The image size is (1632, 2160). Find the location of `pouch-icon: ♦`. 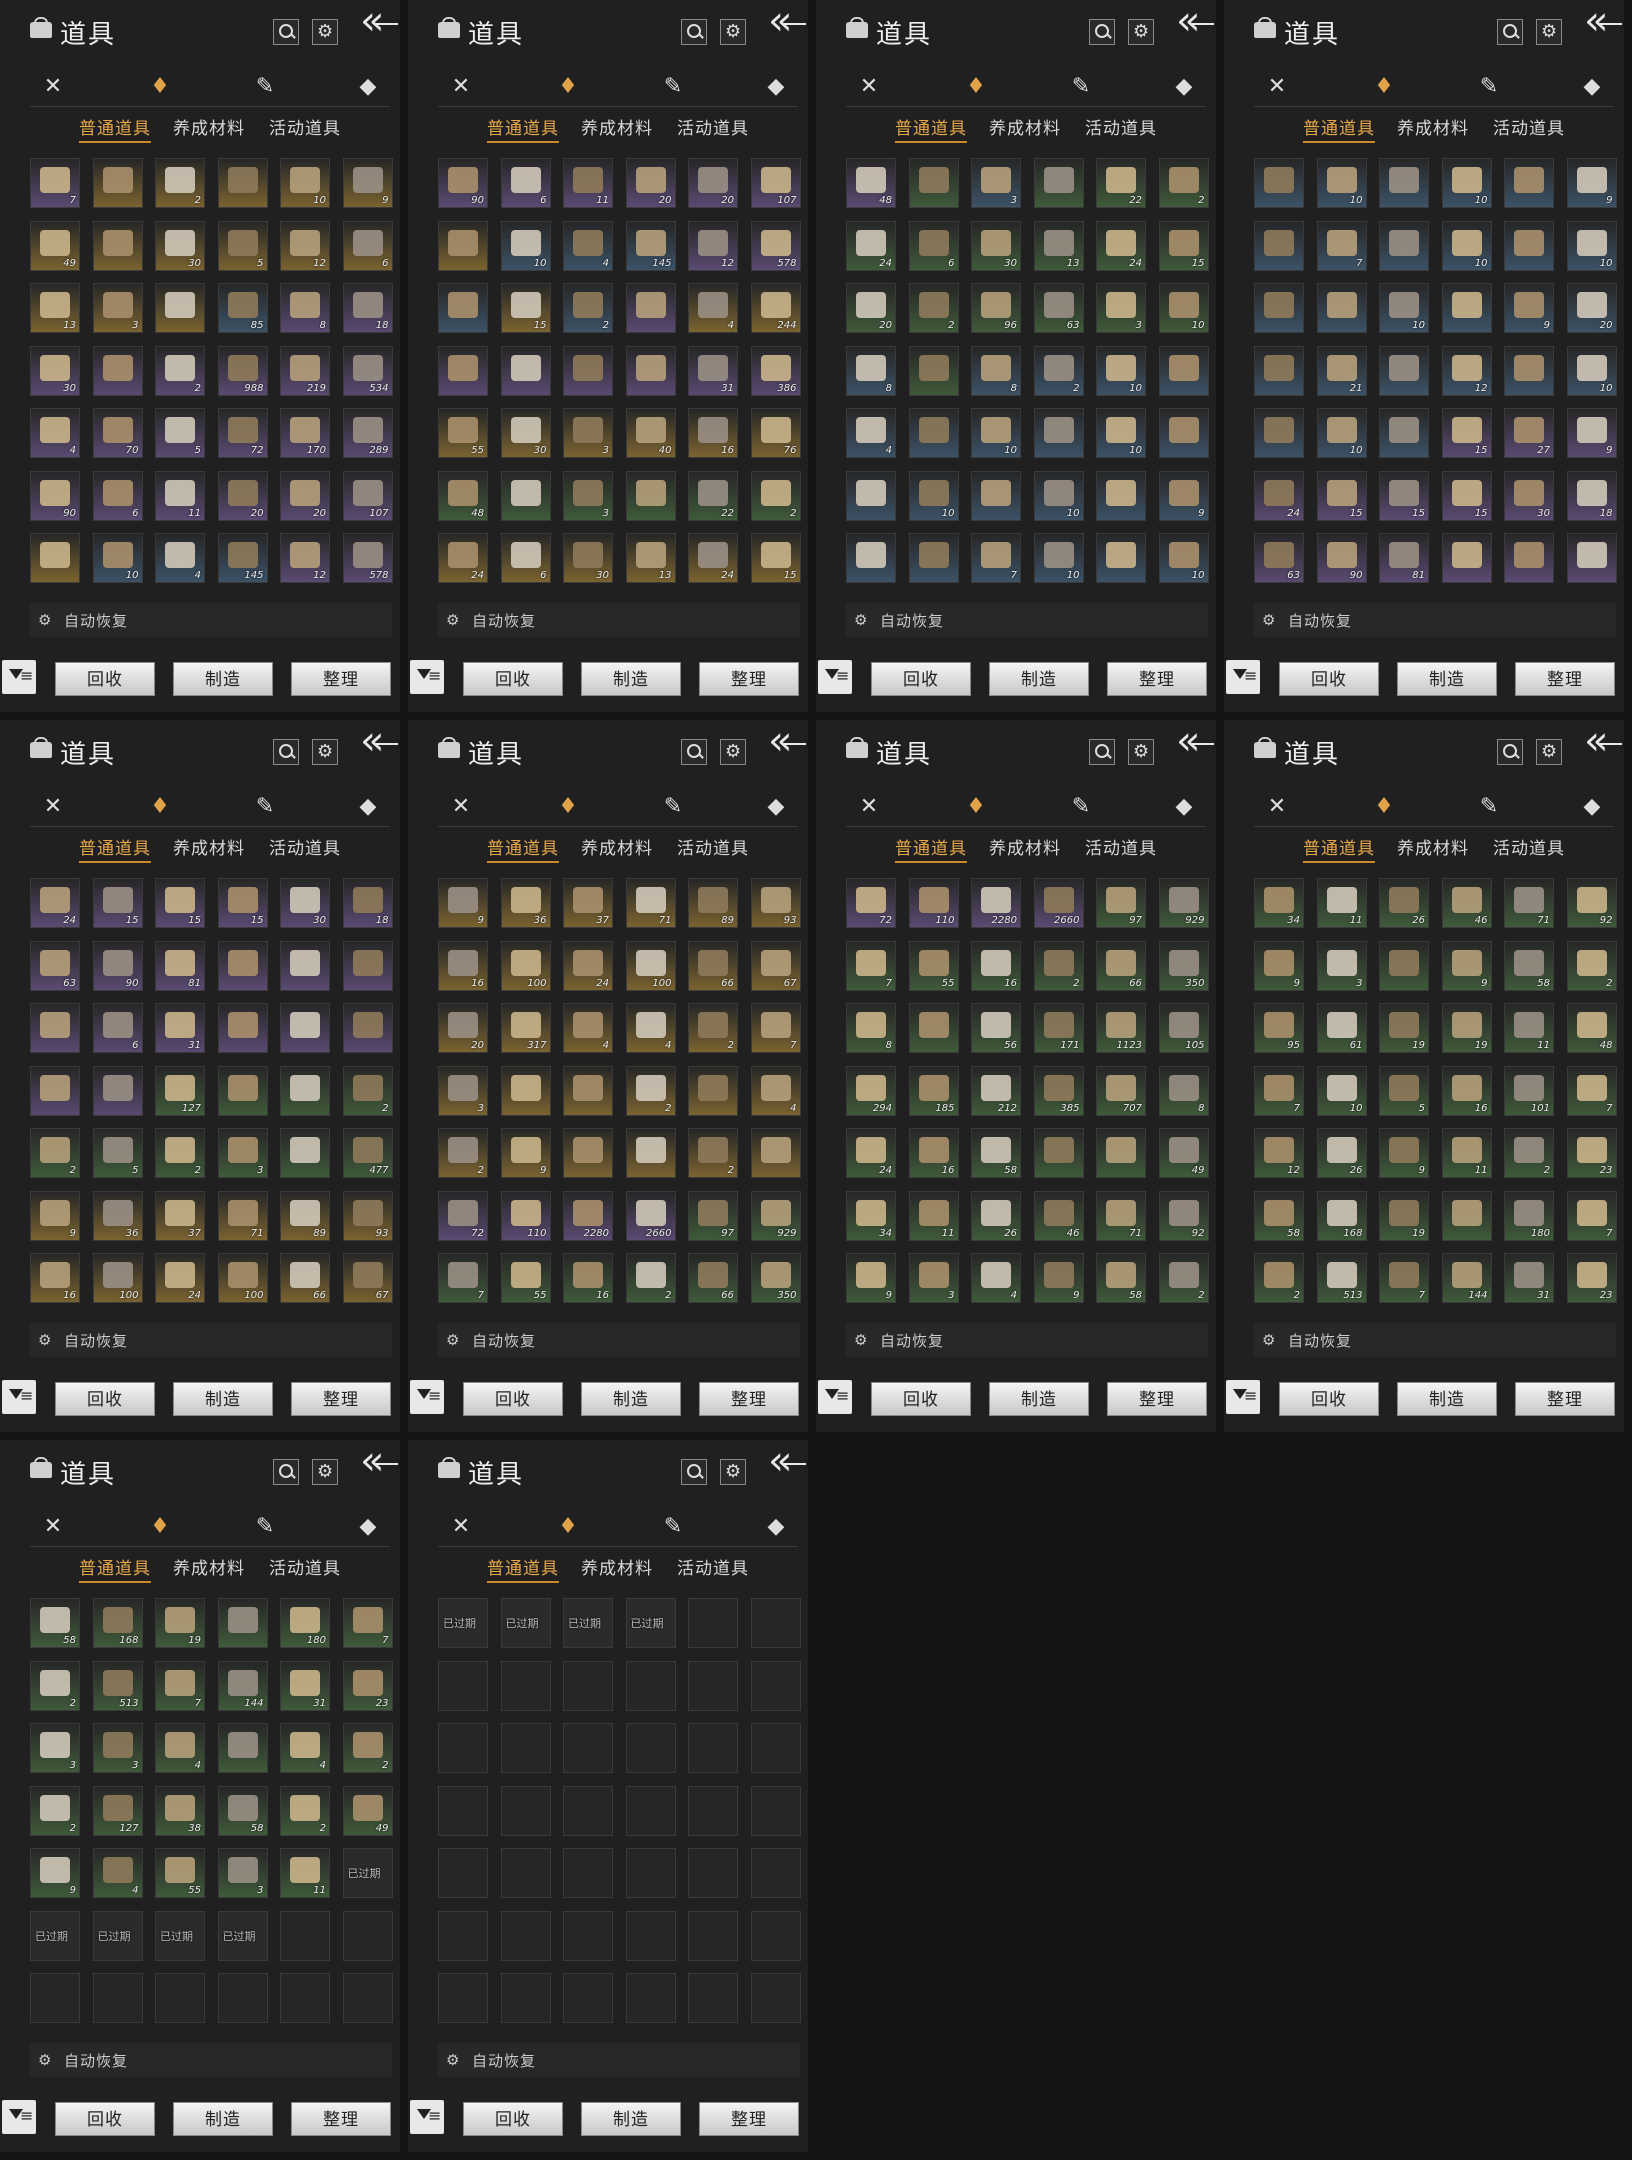

pouch-icon: ♦ is located at coordinates (160, 87).